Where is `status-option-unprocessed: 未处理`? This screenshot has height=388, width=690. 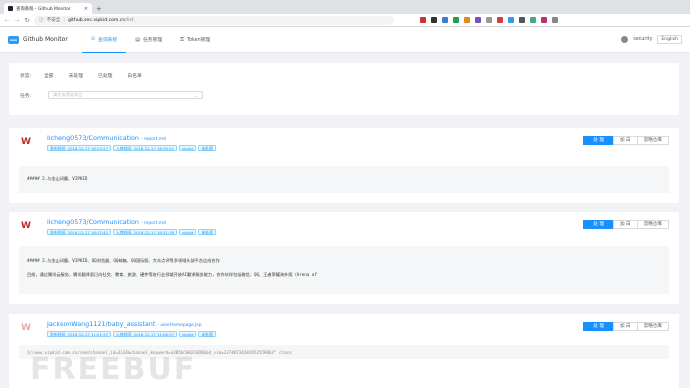 status-option-unprocessed: 未处理 is located at coordinates (76, 75).